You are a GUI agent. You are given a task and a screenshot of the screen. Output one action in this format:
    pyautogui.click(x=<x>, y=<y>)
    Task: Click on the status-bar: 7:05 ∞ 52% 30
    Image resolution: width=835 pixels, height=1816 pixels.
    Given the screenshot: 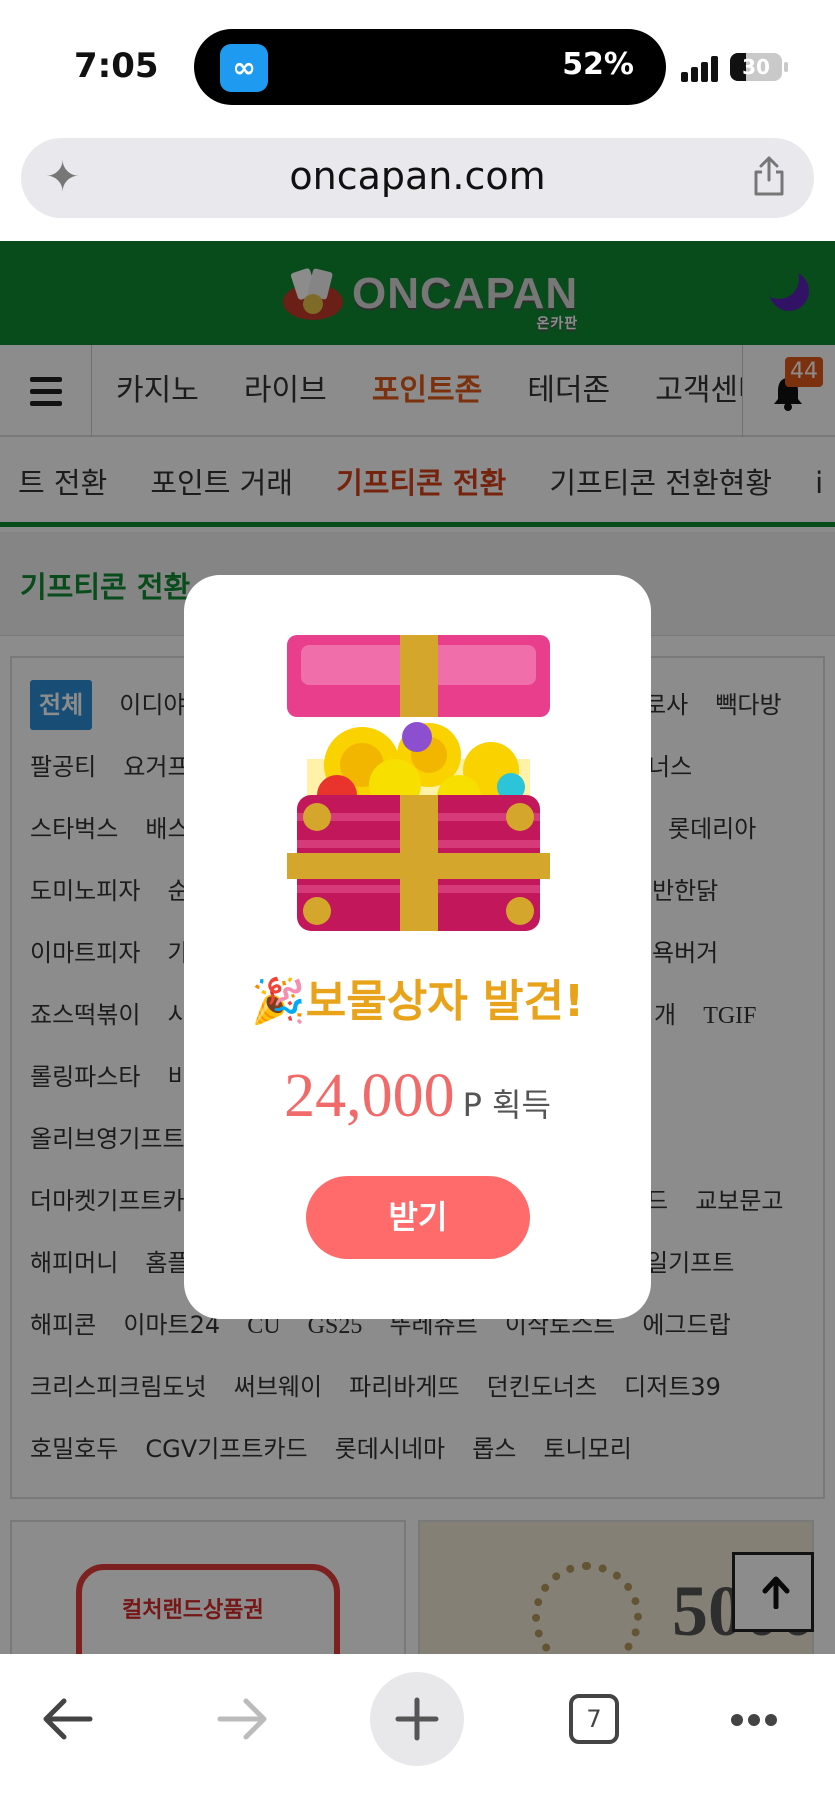 What is the action you would take?
    pyautogui.click(x=417, y=65)
    